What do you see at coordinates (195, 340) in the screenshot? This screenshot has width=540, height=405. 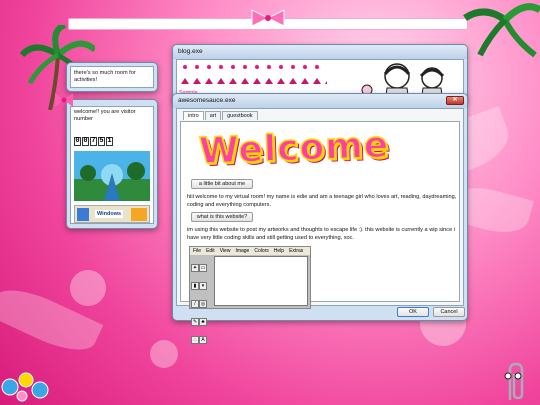 I see `airbrush-icon: ∴` at bounding box center [195, 340].